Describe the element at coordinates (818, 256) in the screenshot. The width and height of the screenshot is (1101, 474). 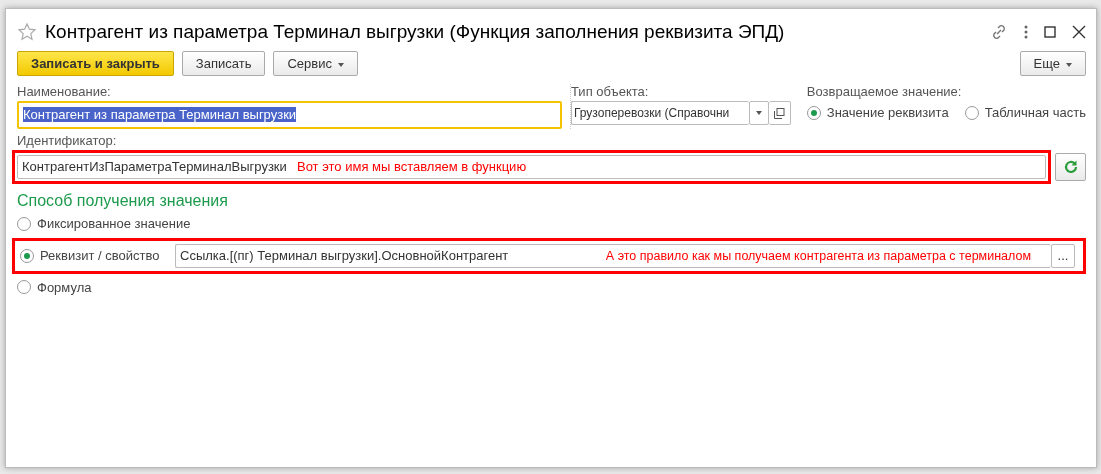
I see `annotation-text: А это правило как мы получаем контрагента из параметра с терминалом` at that location.